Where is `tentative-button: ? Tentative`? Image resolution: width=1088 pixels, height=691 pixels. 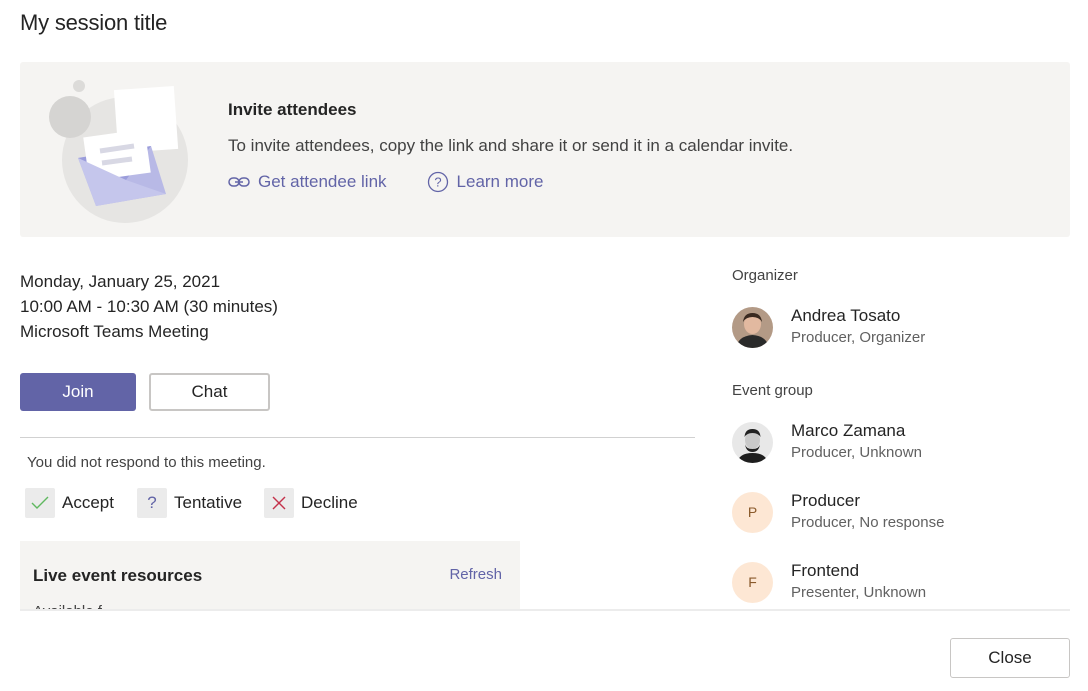
tentative-button: ? Tentative is located at coordinates (189, 503).